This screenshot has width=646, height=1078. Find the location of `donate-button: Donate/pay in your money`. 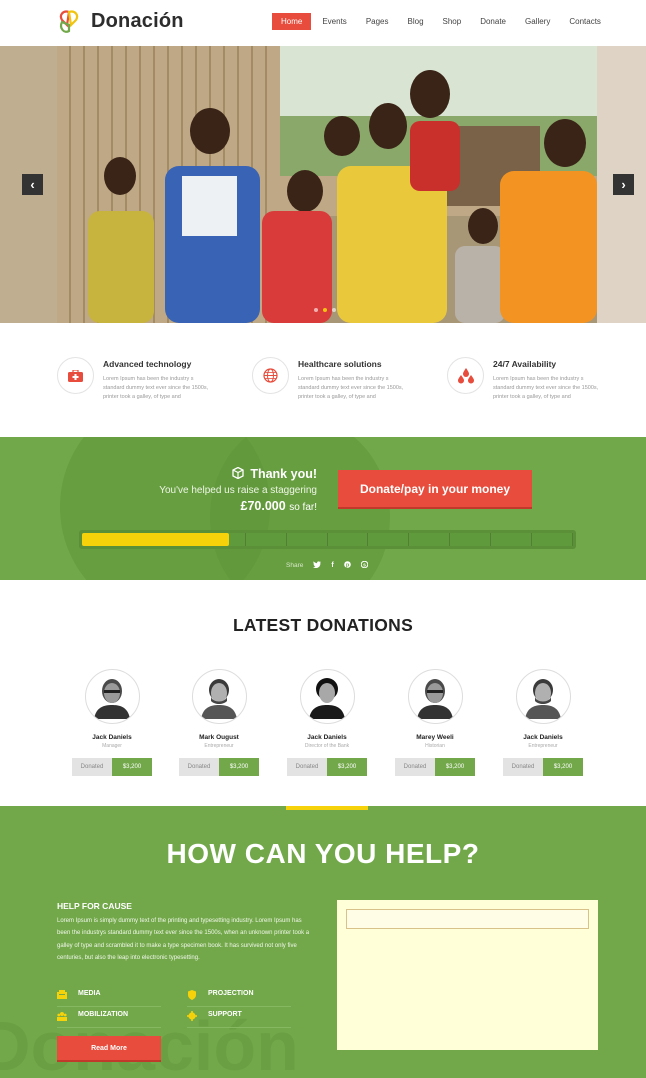

donate-button: Donate/pay in your money is located at coordinates (435, 489).